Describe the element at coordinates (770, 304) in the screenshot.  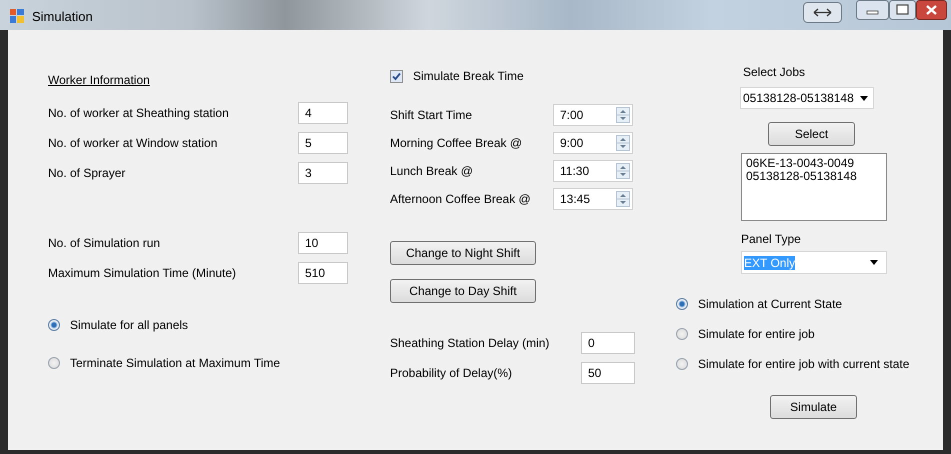
I see `radio-label: Simulation at Current State` at that location.